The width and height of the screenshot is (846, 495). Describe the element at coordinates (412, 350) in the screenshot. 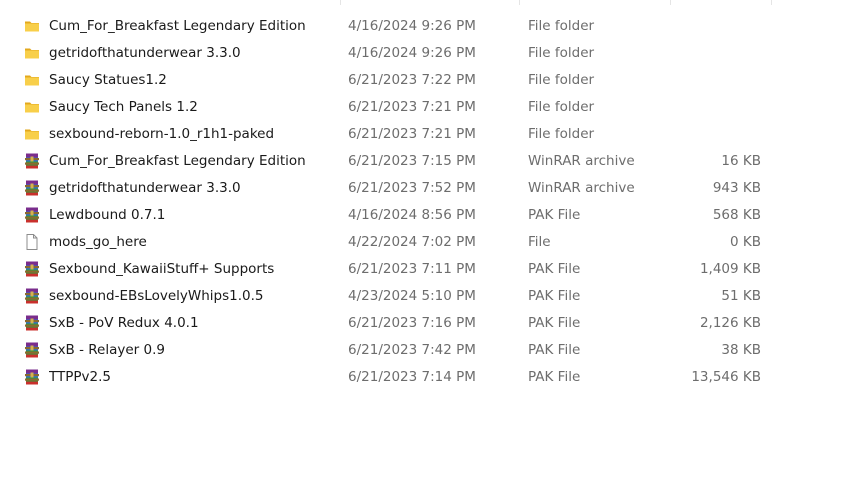

I see `file-date-modified: 6/21/2023 7:42 PM` at that location.